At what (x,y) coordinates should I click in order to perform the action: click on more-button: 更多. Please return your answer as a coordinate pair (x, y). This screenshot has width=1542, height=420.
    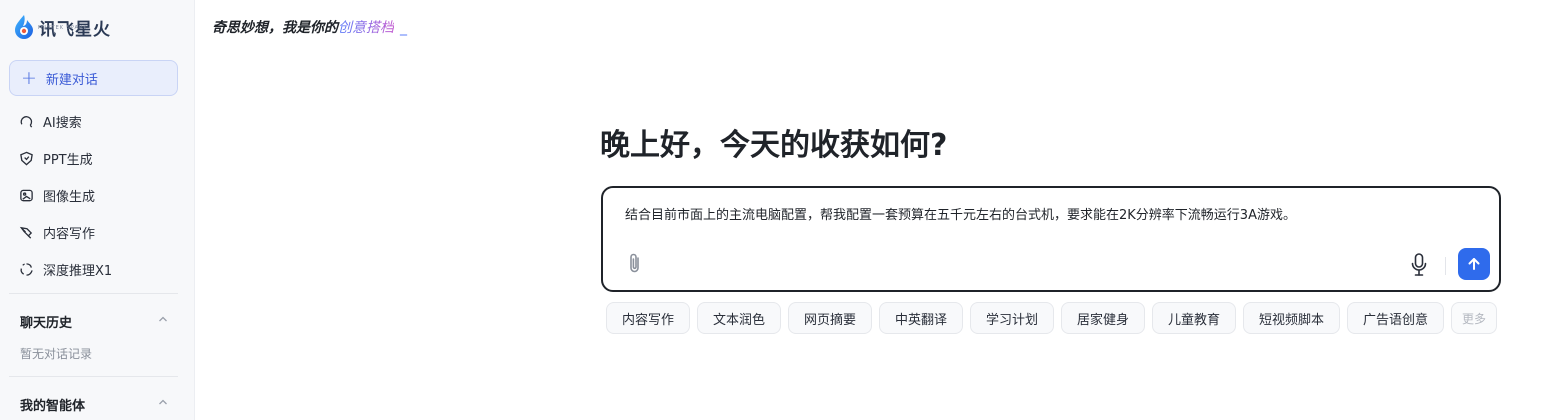
    Looking at the image, I should click on (1474, 318).